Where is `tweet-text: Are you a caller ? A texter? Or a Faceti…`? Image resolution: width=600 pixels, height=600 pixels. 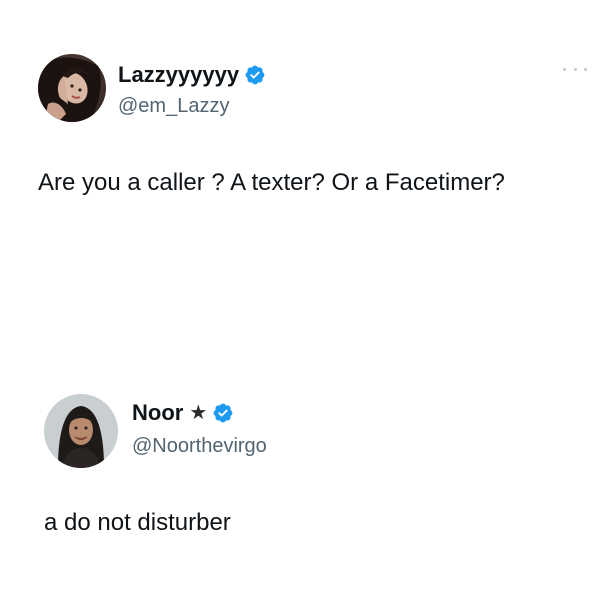
tweet-text: Are you a caller ? A texter? Or a Faceti… is located at coordinates (271, 182).